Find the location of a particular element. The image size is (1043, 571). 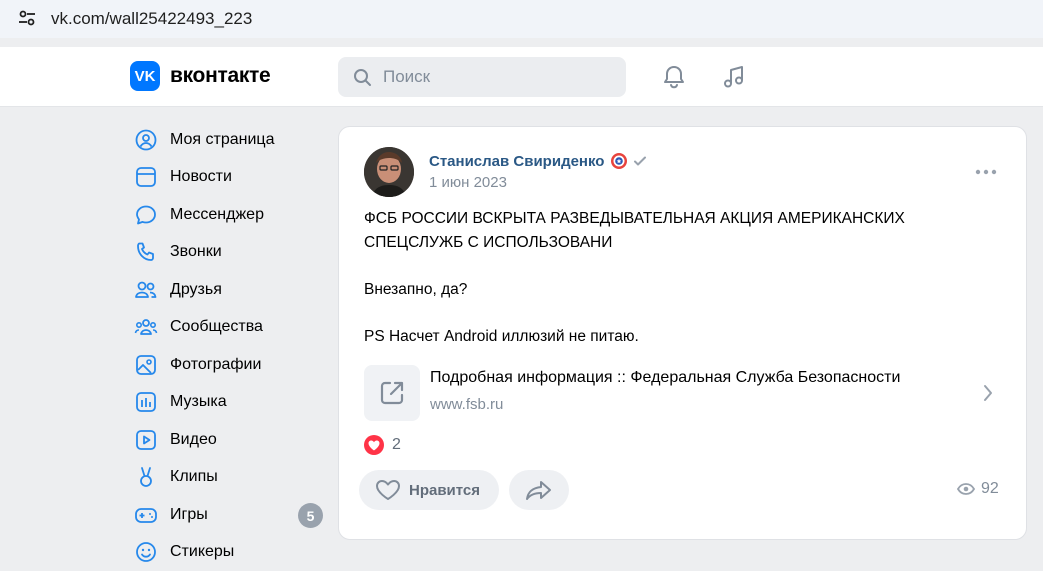

sidebar-item-news: Новости is located at coordinates (229, 178).